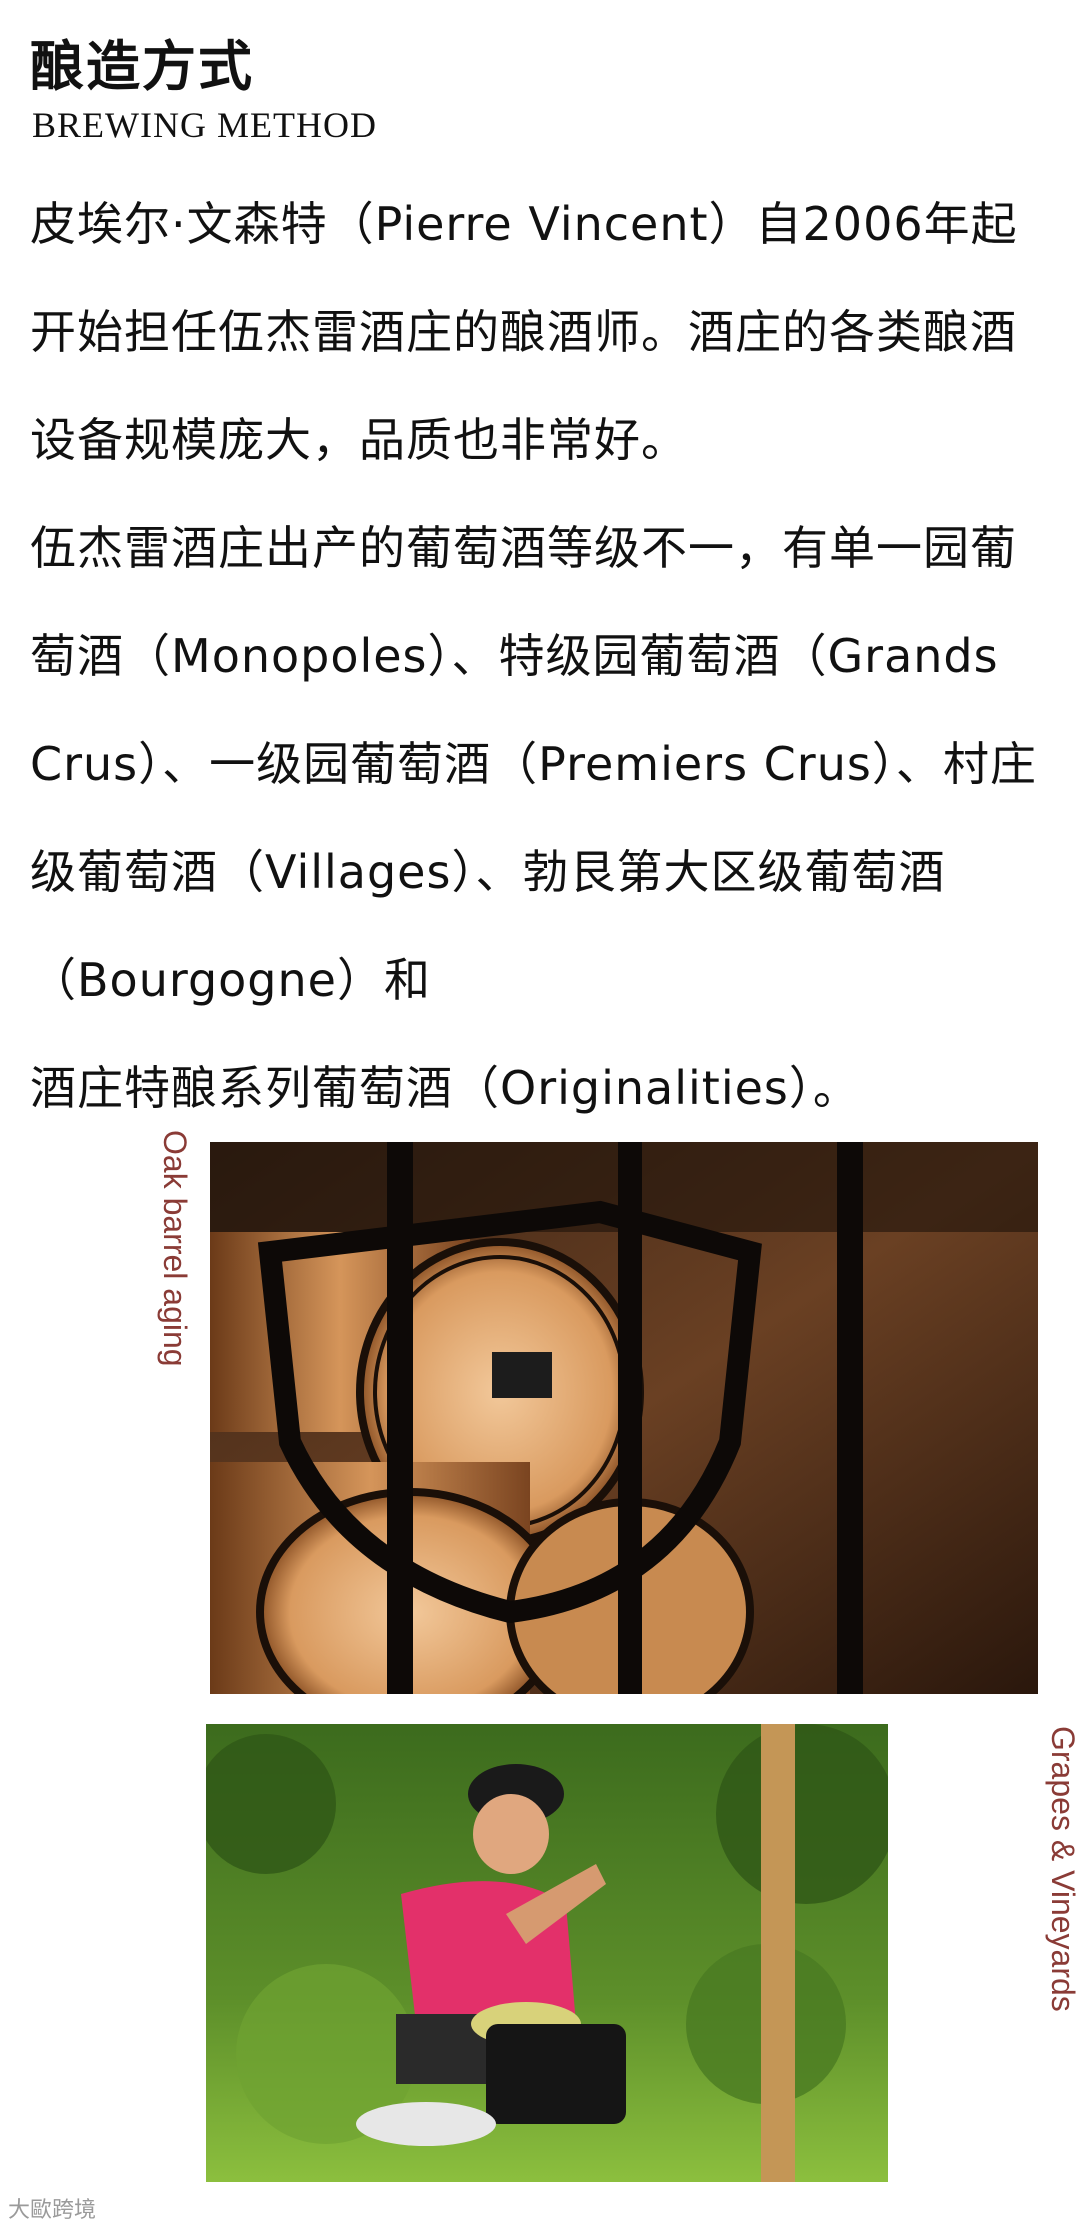  Describe the element at coordinates (1062, 1869) in the screenshot. I see `vineyard-caption: Grapes & Vineyards` at that location.